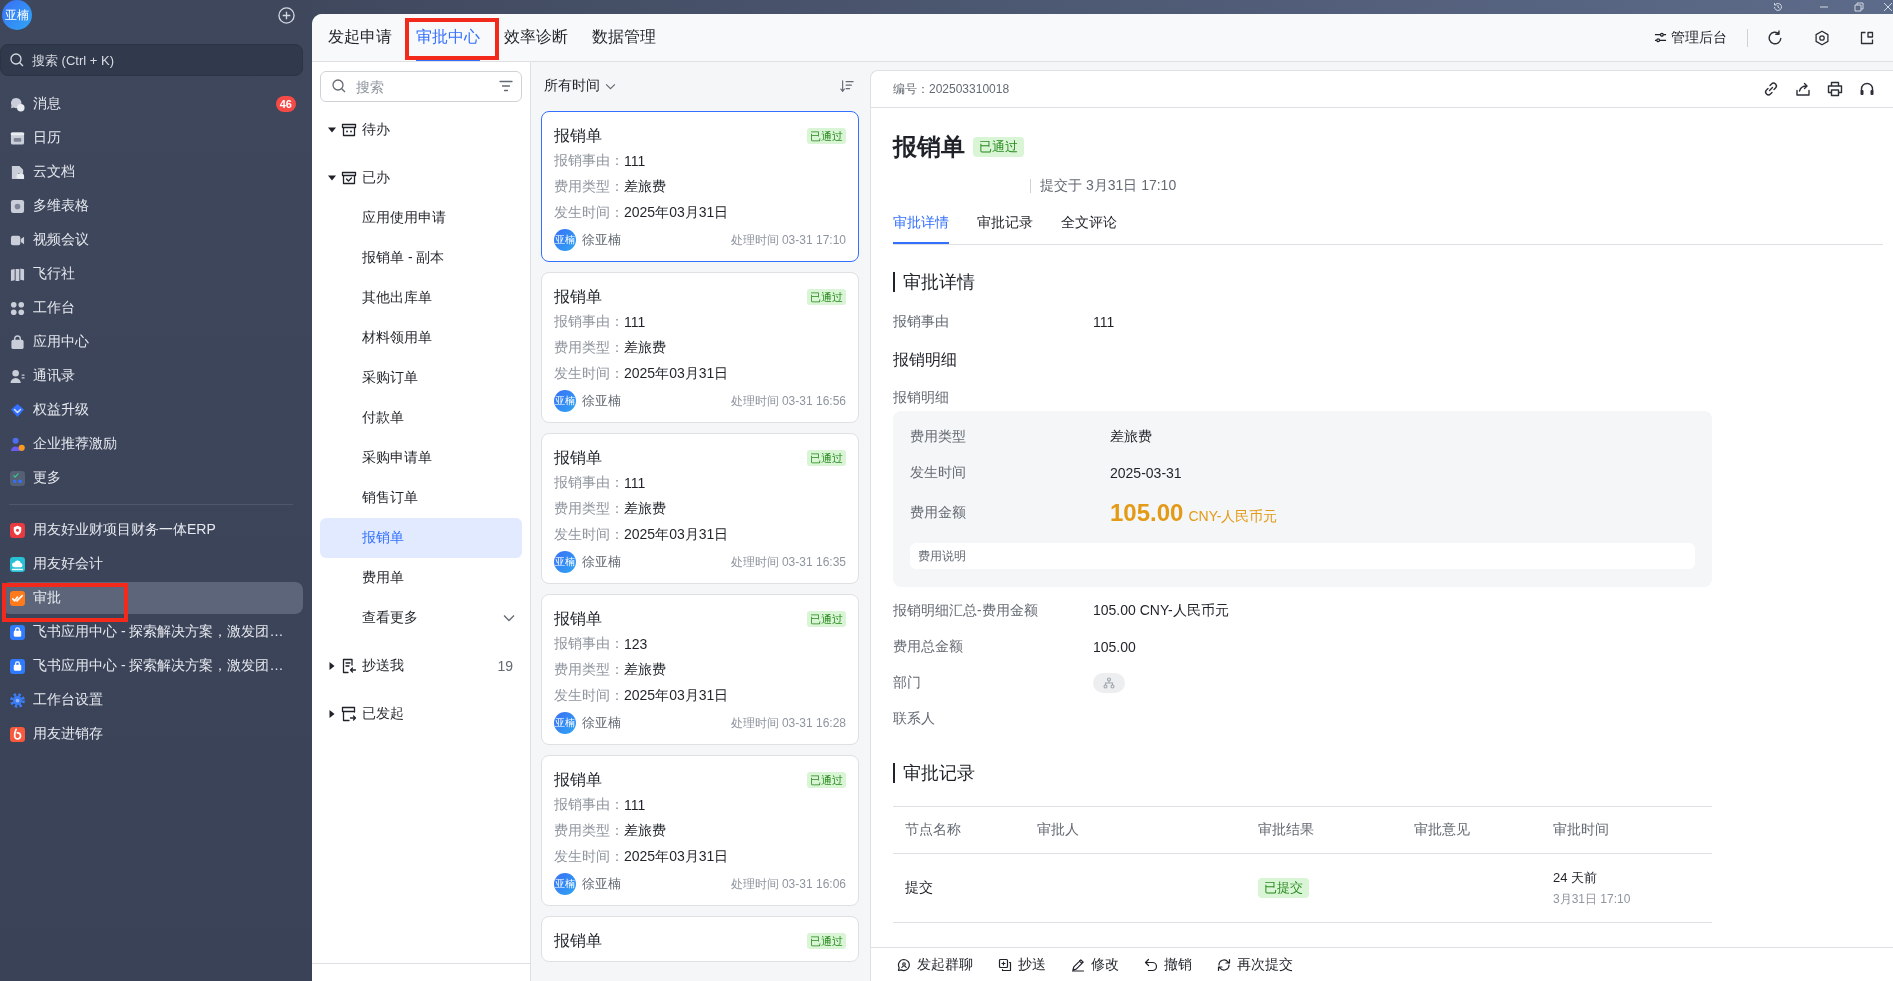 This screenshot has height=981, width=1893. What do you see at coordinates (676, 535) in the screenshot?
I see `field-value: 2025年03月31日` at bounding box center [676, 535].